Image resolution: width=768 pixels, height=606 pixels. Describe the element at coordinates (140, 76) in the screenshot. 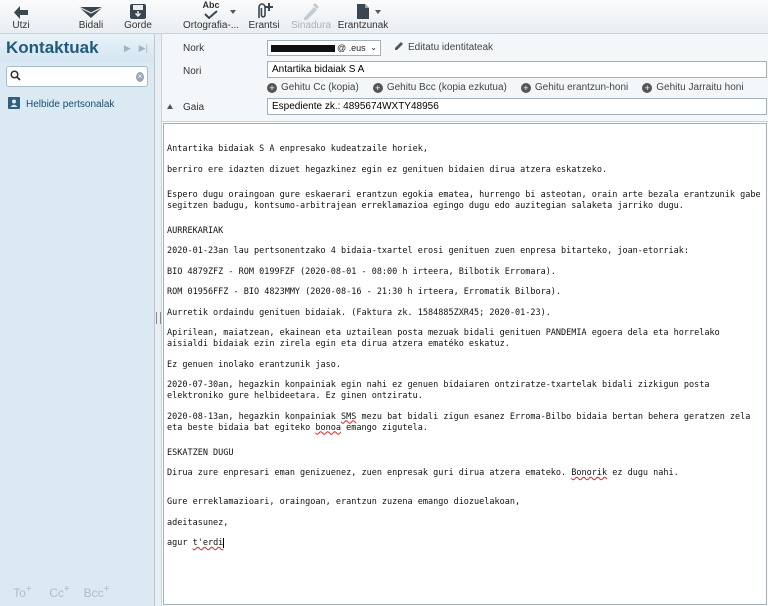

I see `clear-search-icon: ×` at that location.